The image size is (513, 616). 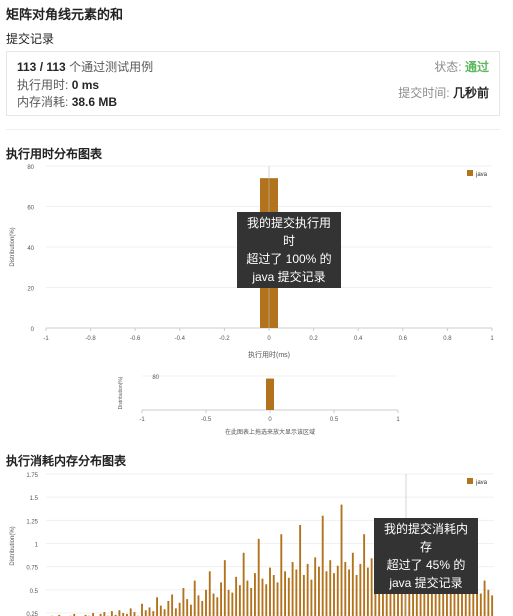 What do you see at coordinates (447, 339) in the screenshot?
I see `x-tick-label: 0.8` at bounding box center [447, 339].